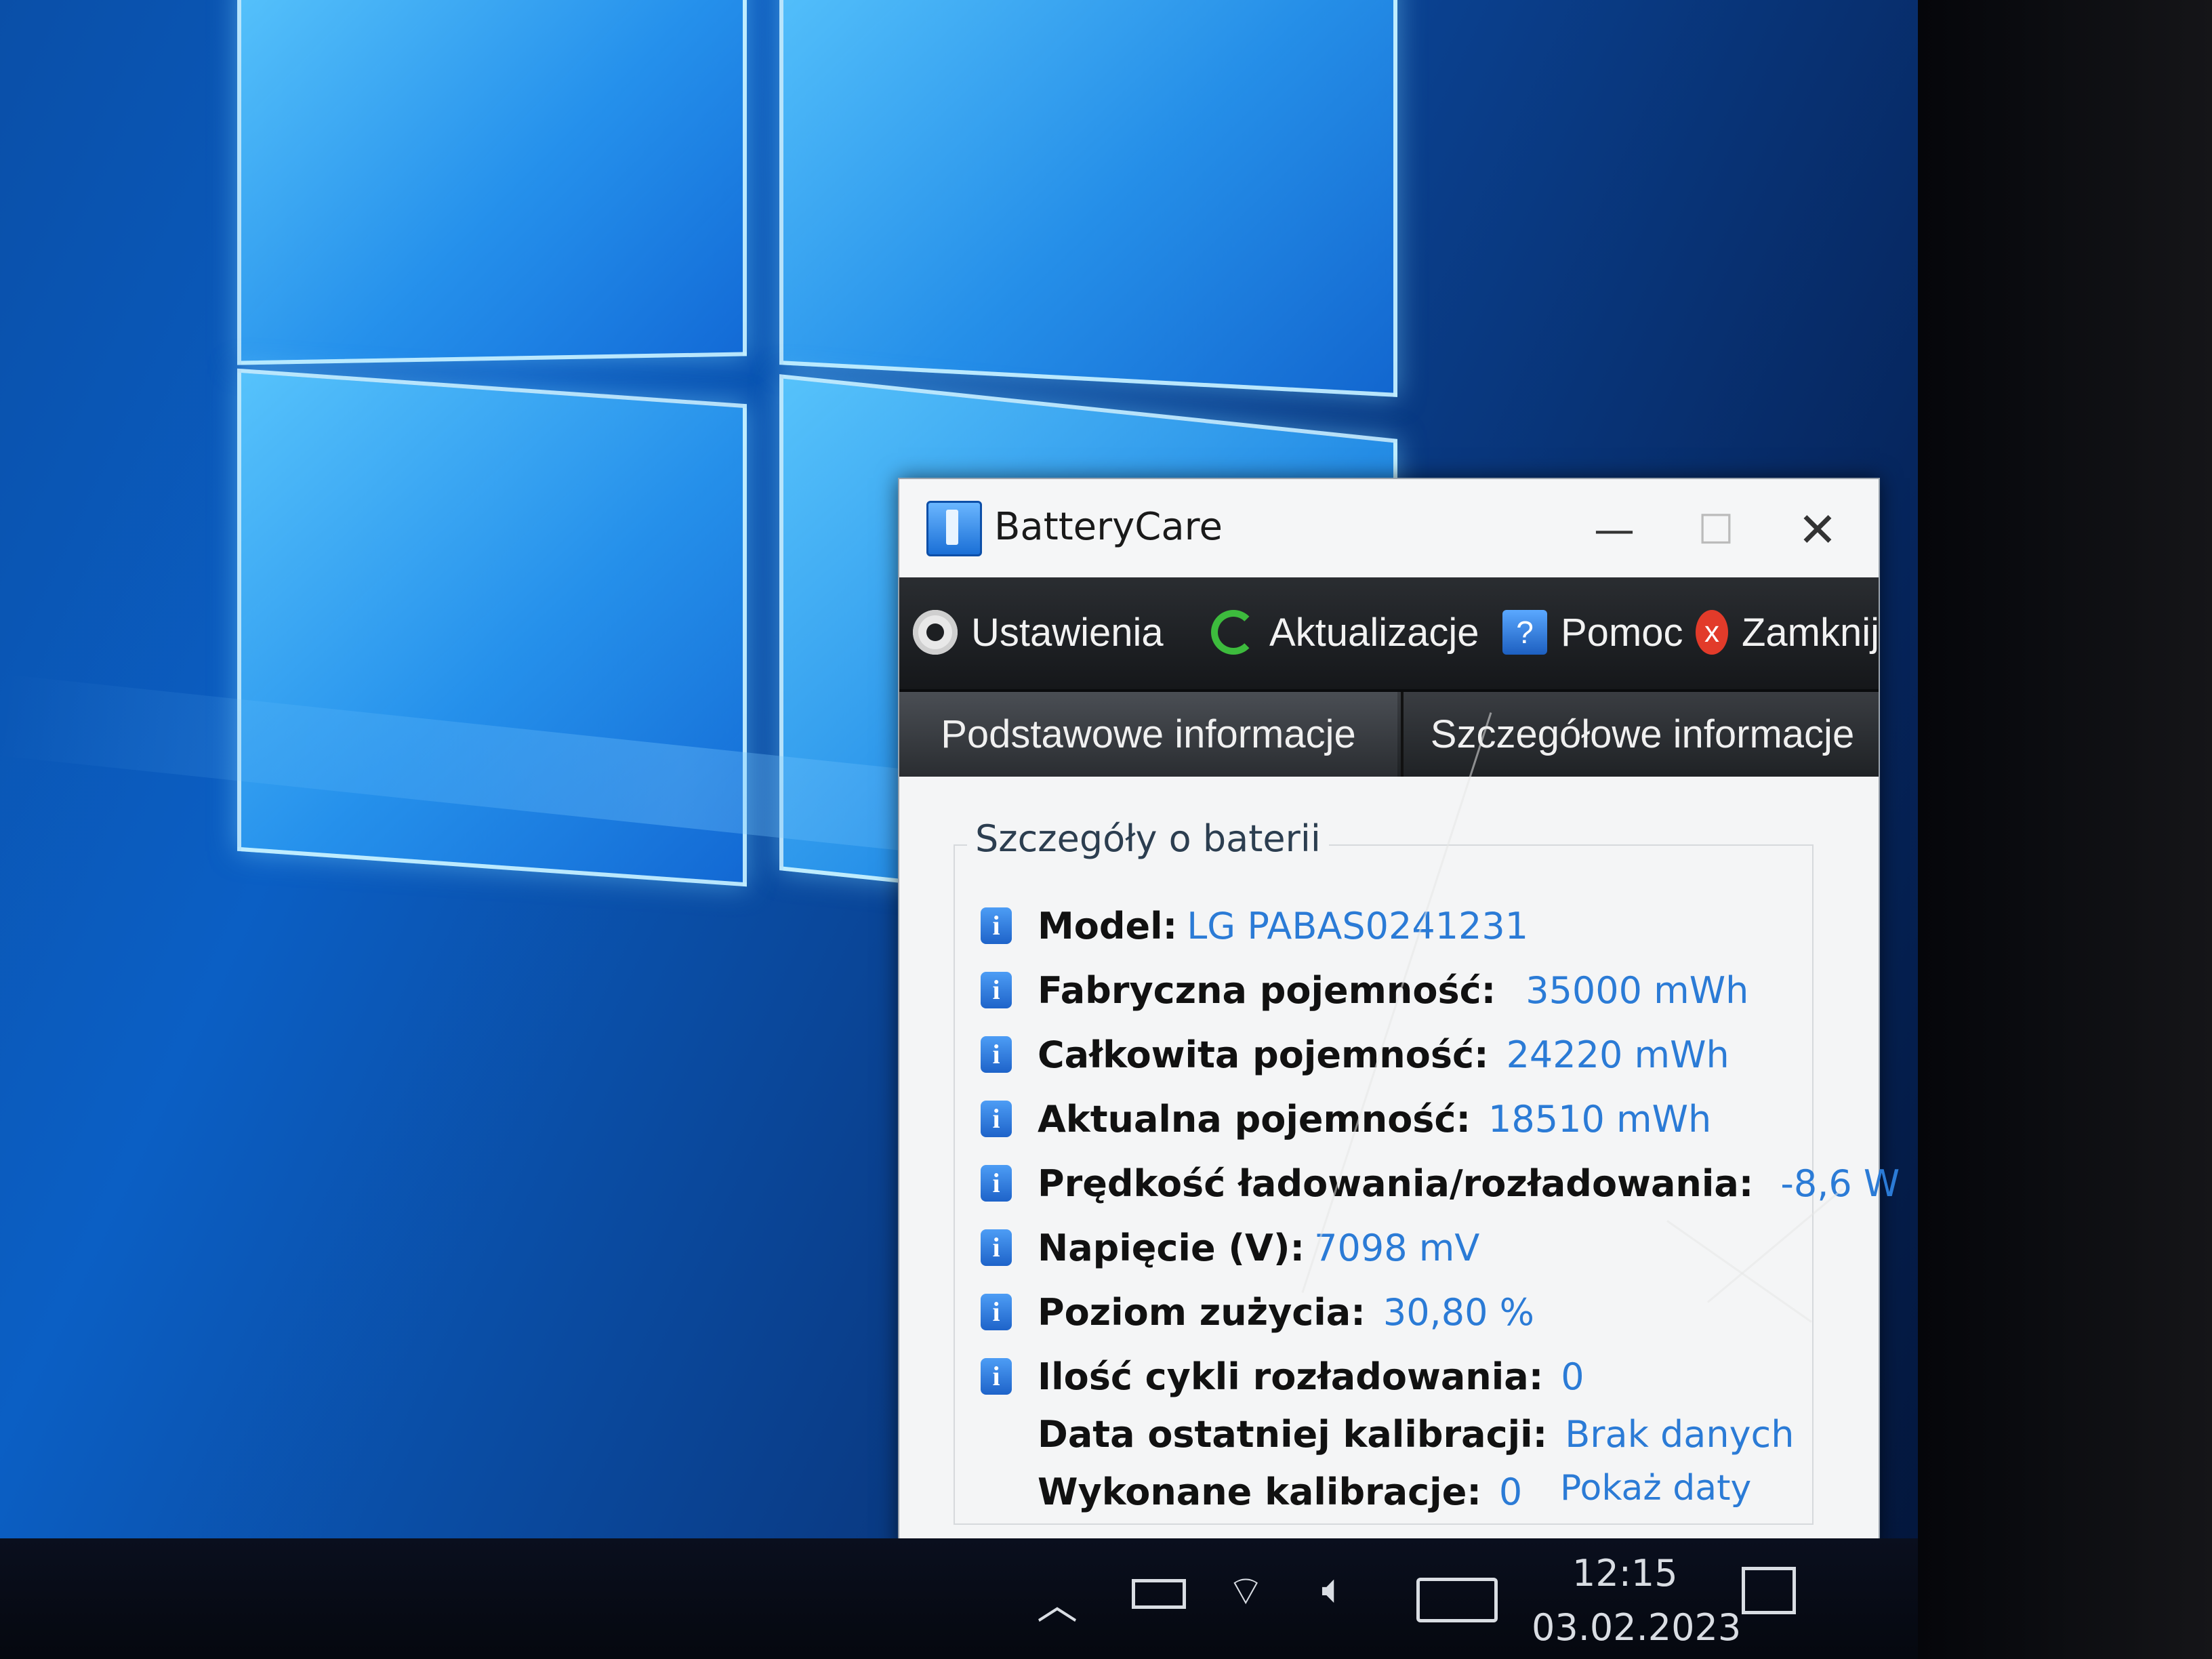 Image resolution: width=2212 pixels, height=1659 pixels. Describe the element at coordinates (1259, 1491) in the screenshot. I see `calibrations-done-label: Wykonane kalibracje:` at that location.